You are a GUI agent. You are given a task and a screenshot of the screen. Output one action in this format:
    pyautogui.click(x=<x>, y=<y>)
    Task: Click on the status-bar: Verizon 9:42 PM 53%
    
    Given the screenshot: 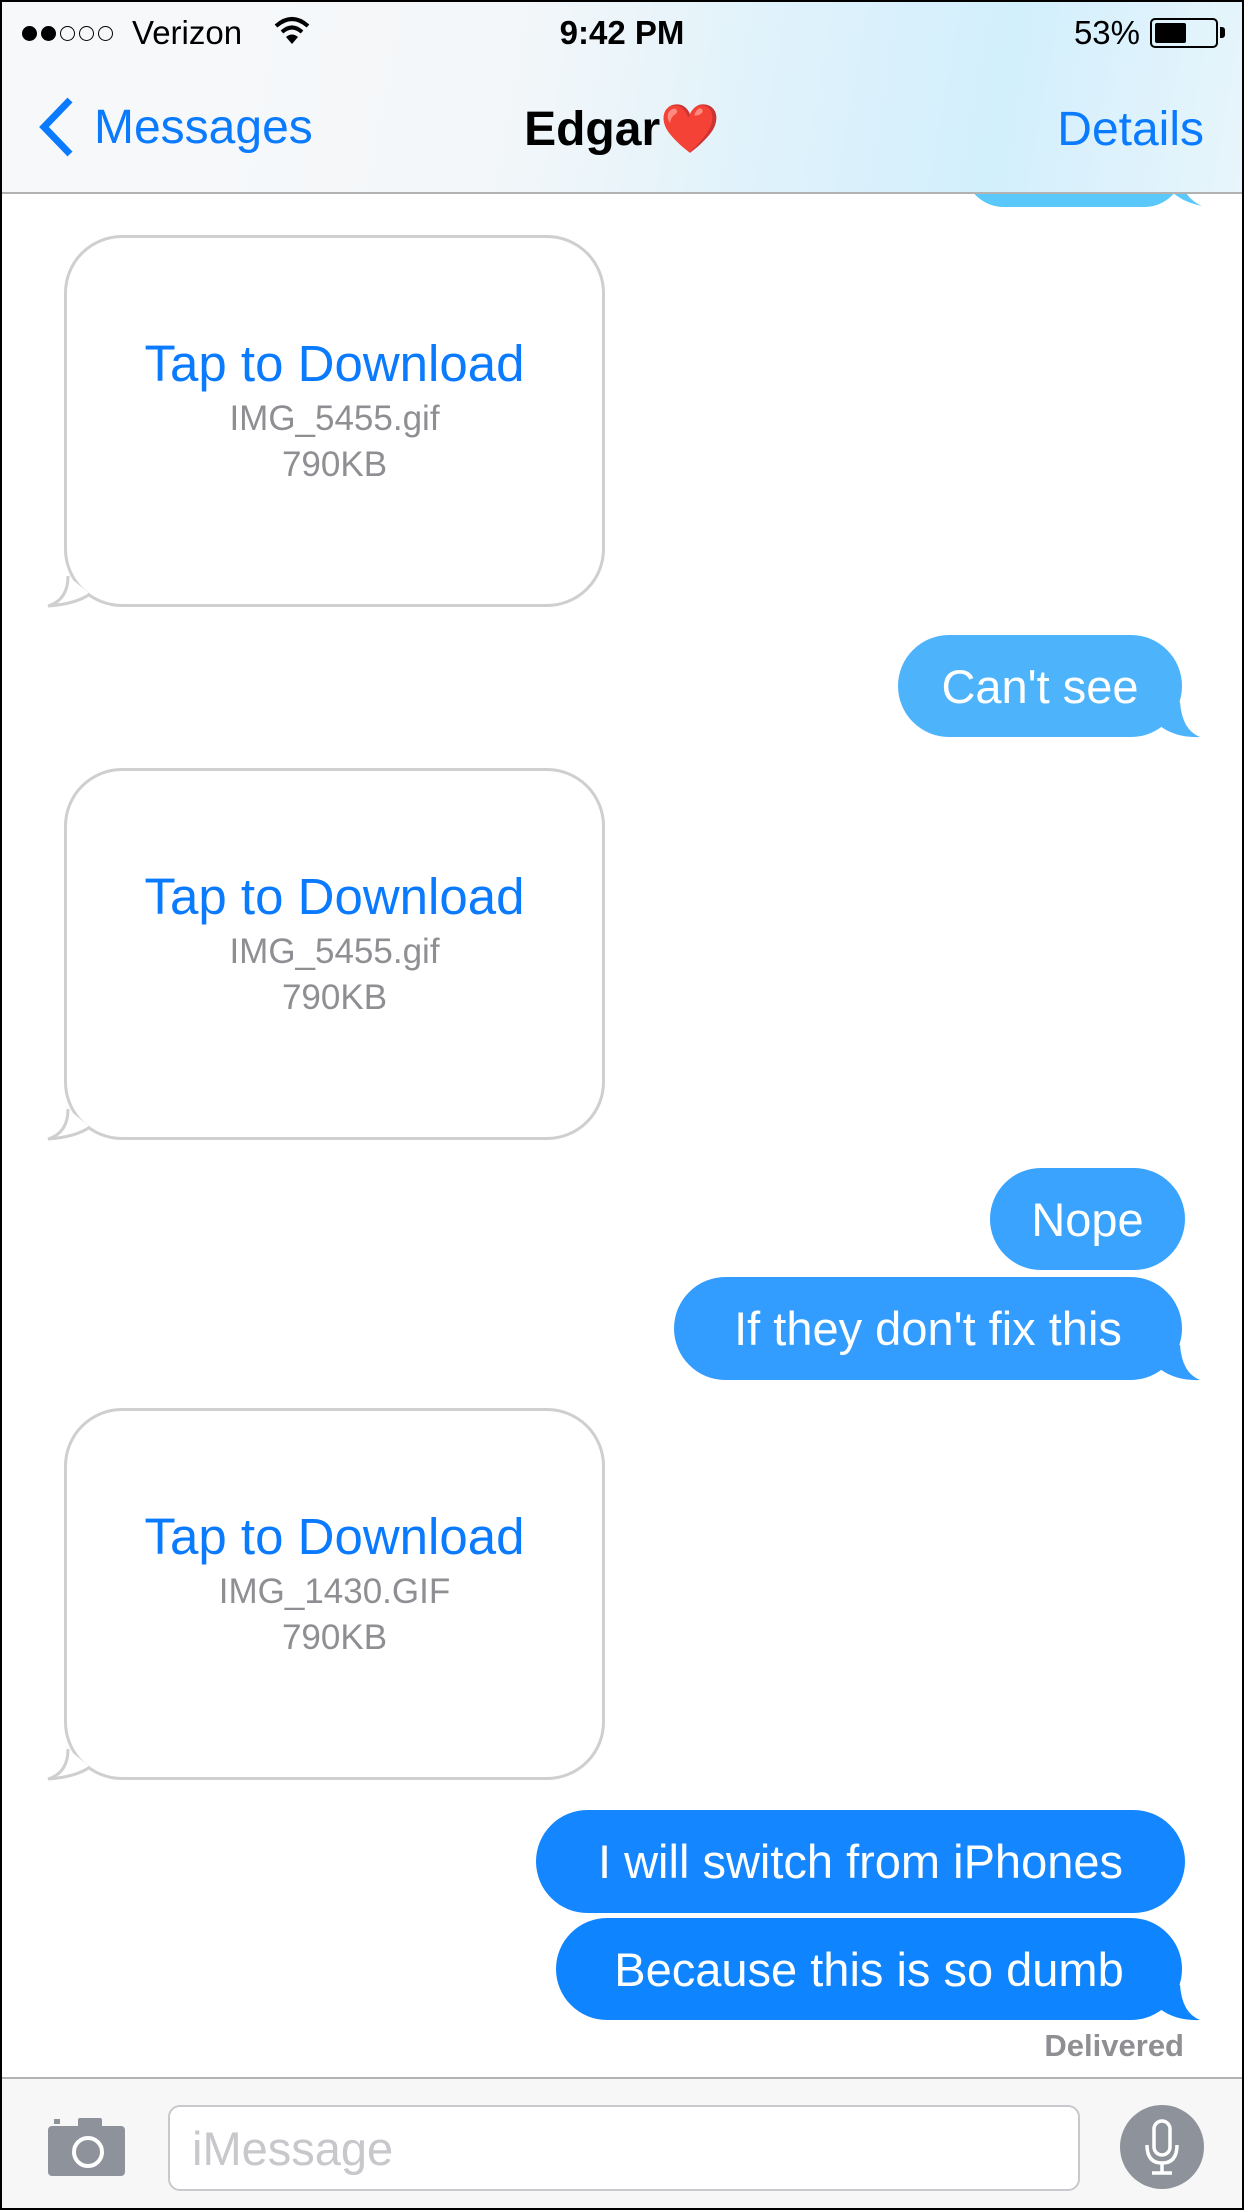 What is the action you would take?
    pyautogui.click(x=622, y=34)
    